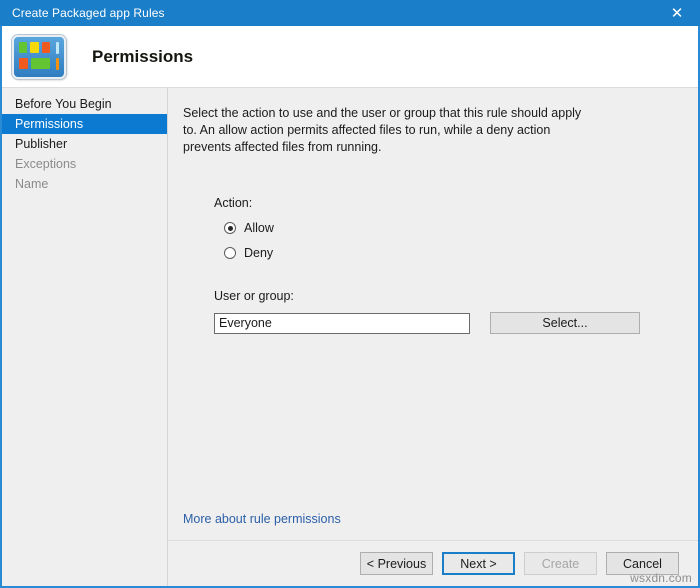 This screenshot has height=588, width=700. What do you see at coordinates (262, 519) in the screenshot?
I see `more-about-rule-permissions-link: More about rule permissions` at bounding box center [262, 519].